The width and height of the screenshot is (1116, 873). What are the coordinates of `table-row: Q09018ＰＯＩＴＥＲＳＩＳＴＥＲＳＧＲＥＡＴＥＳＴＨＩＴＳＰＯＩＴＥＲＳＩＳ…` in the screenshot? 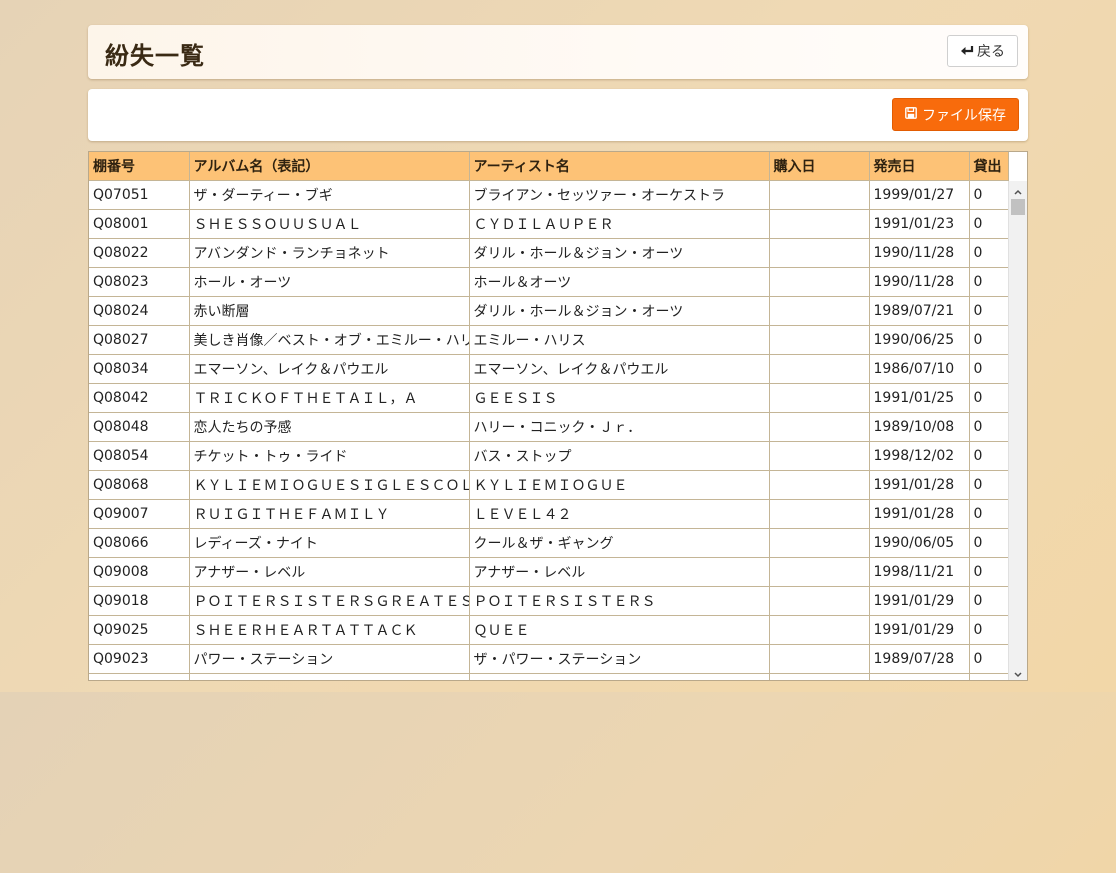 It's located at (549, 601).